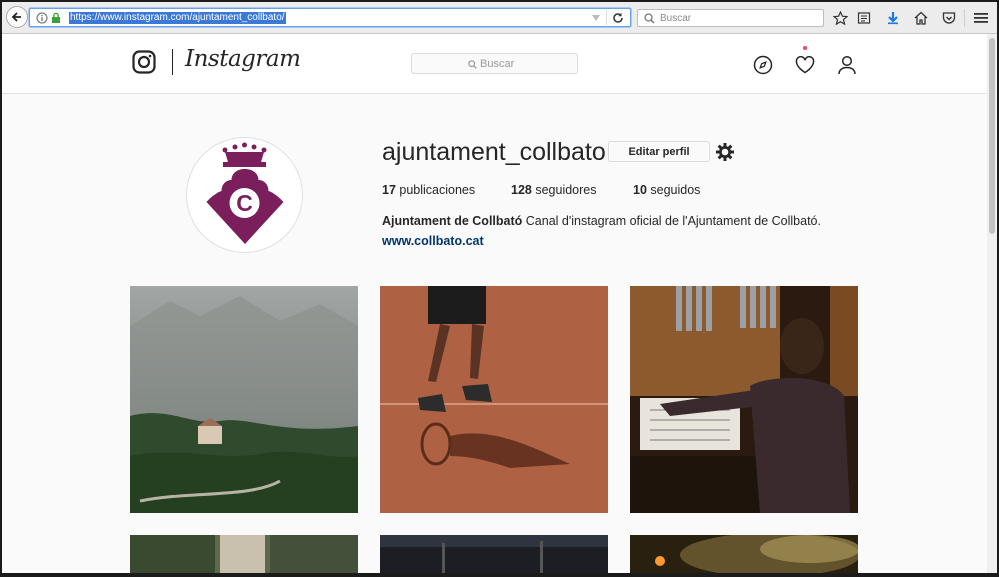  What do you see at coordinates (42, 18) in the screenshot?
I see `info-icon` at bounding box center [42, 18].